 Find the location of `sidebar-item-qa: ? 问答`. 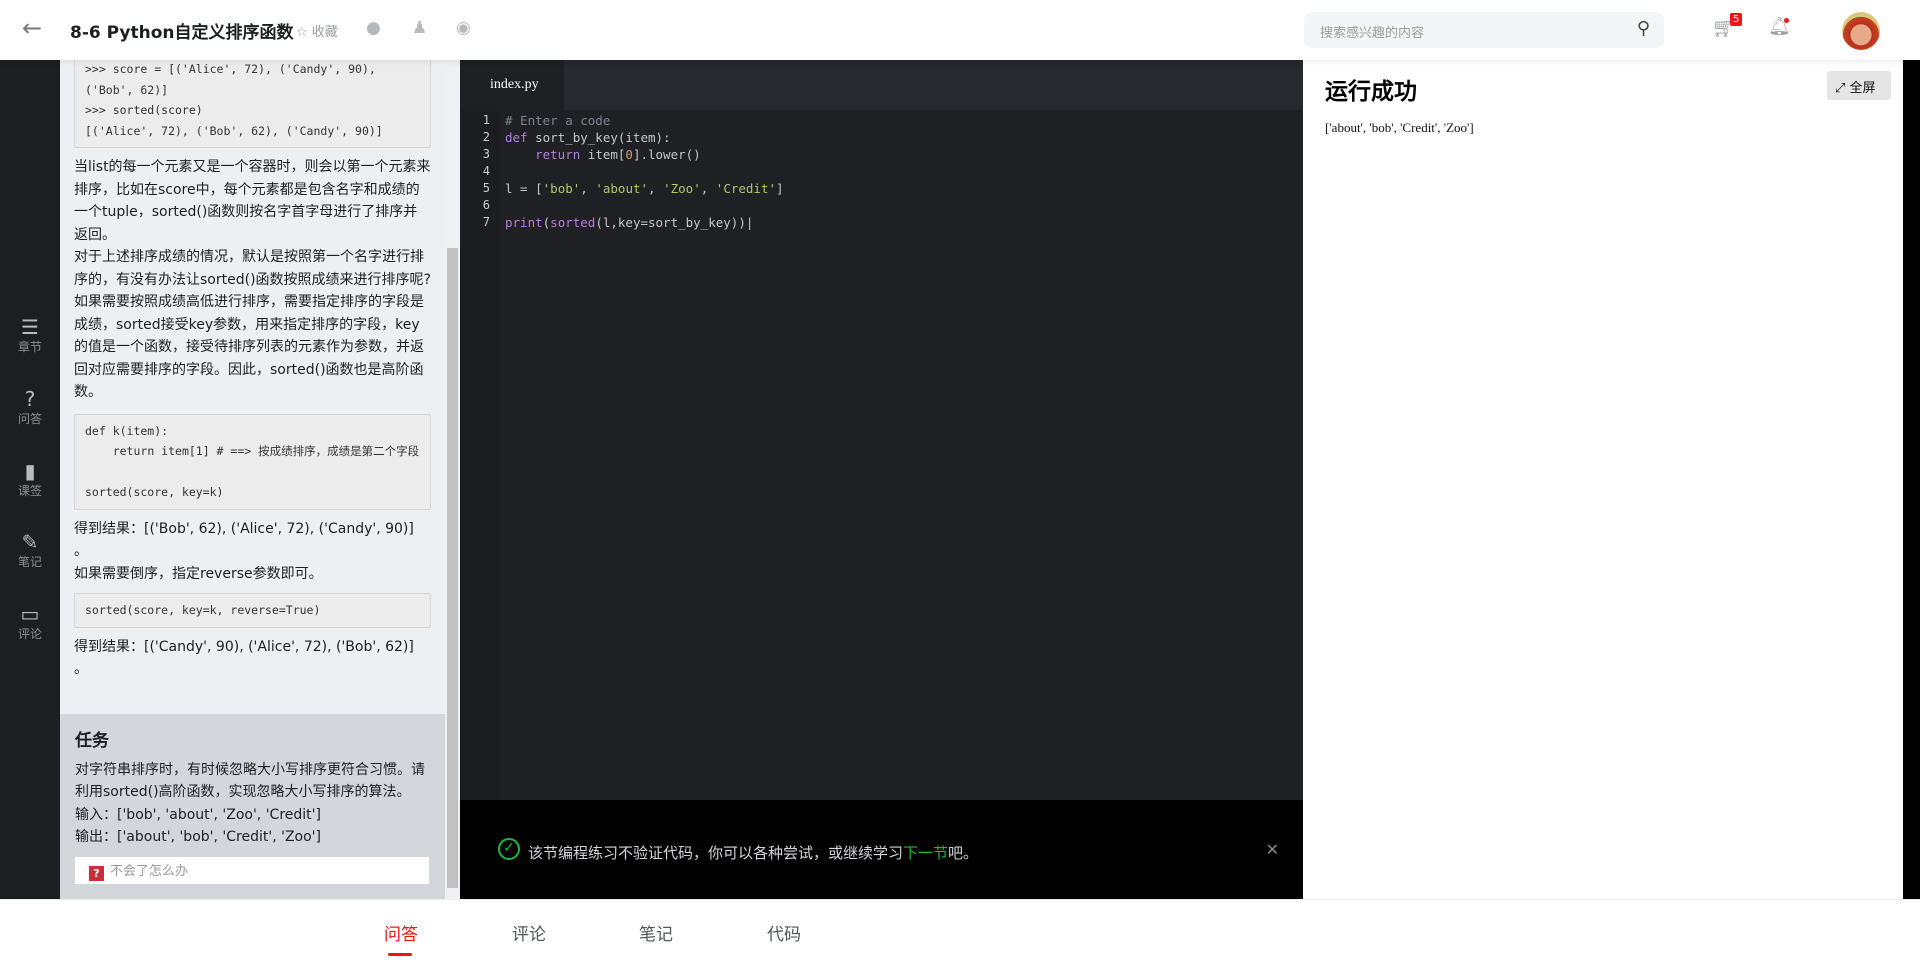

sidebar-item-qa: ? 问答 is located at coordinates (30, 407).